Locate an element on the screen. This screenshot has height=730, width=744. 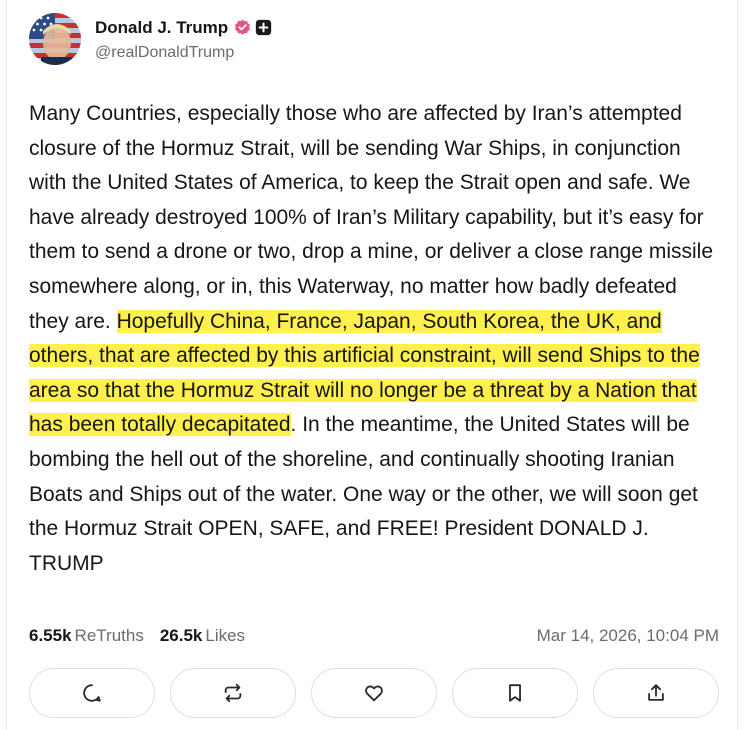
retruths-count: 6.55k is located at coordinates (50, 636).